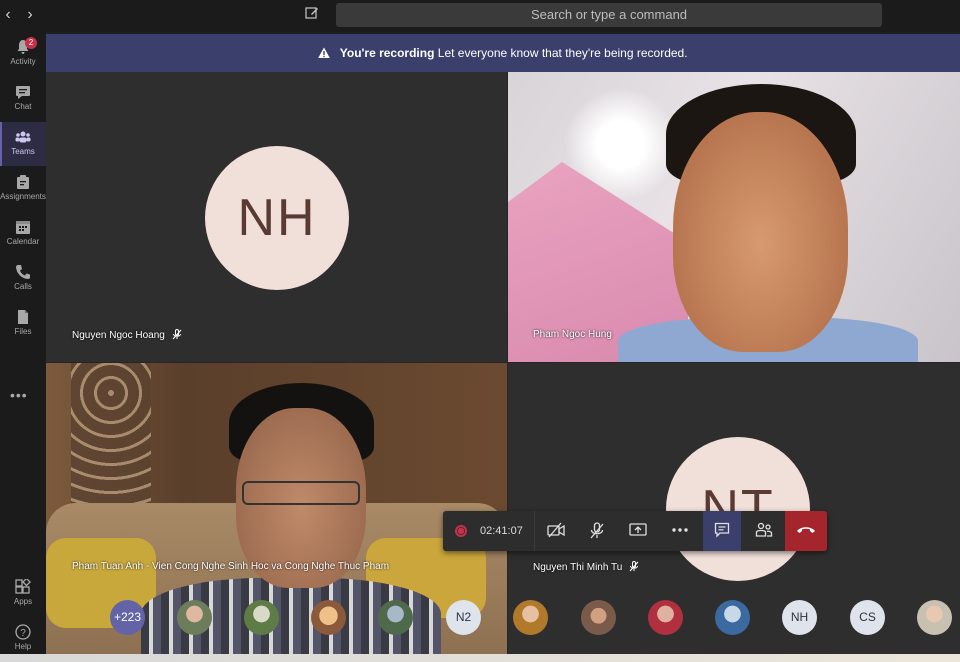 This screenshot has width=960, height=662. I want to click on rail-item-assignments: Assignments, so click(23, 189).